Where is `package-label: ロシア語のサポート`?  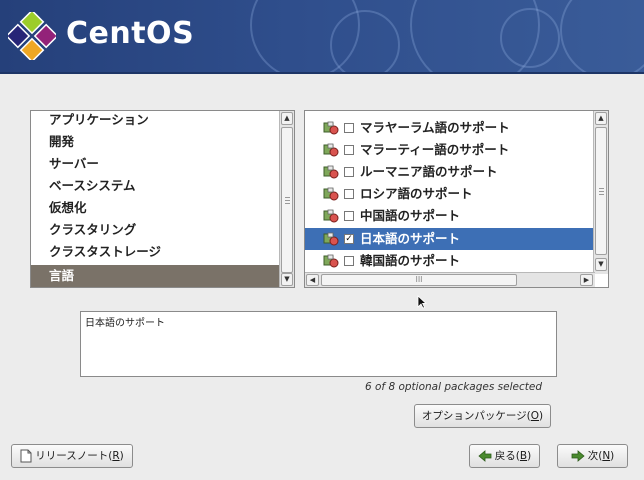
package-label: ロシア語のサポート is located at coordinates (416, 193).